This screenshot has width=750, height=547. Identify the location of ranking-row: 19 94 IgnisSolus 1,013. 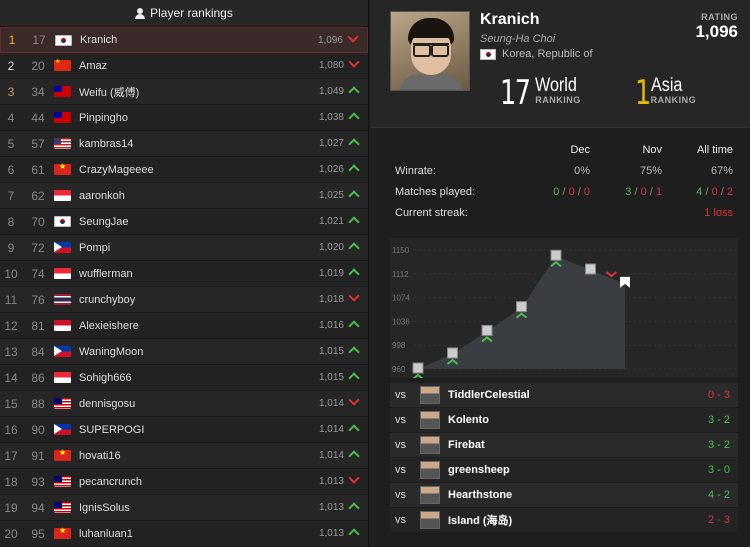
(184, 508).